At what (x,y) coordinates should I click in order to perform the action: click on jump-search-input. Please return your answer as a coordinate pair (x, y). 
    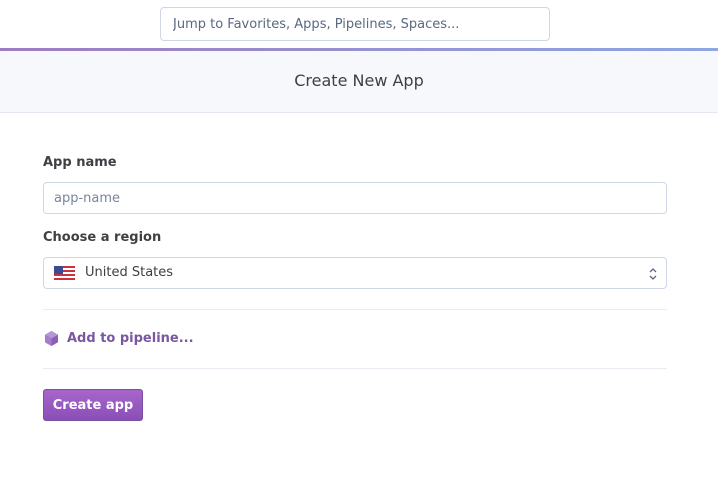
    Looking at the image, I should click on (355, 24).